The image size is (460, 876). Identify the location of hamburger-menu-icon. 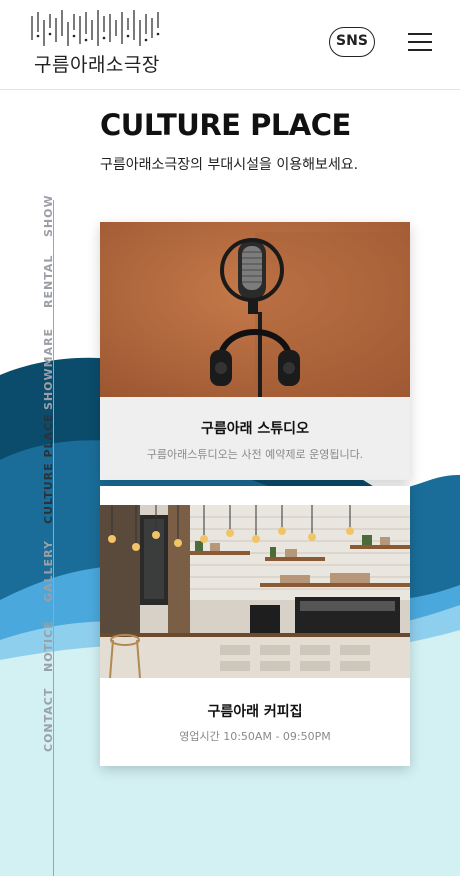
(421, 42).